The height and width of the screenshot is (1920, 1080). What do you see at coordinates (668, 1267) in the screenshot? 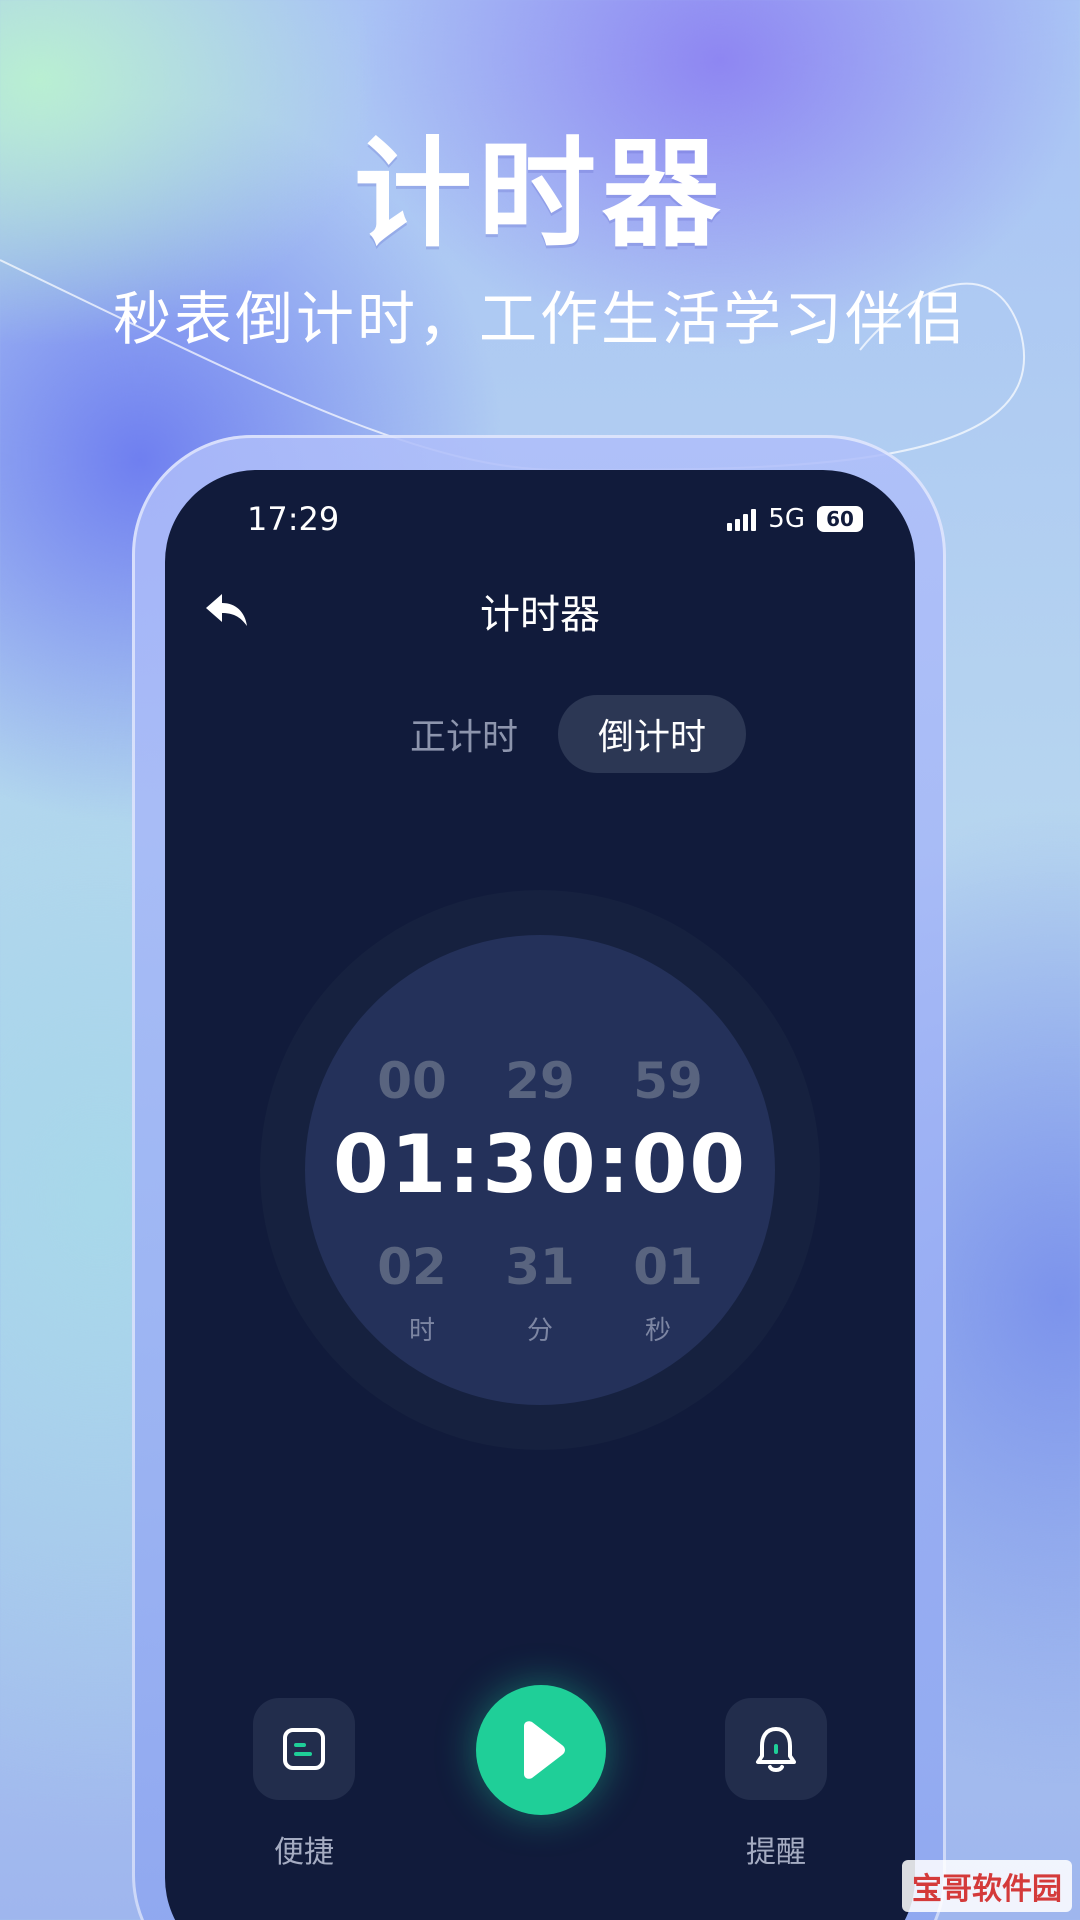
I see `second-next: 01` at bounding box center [668, 1267].